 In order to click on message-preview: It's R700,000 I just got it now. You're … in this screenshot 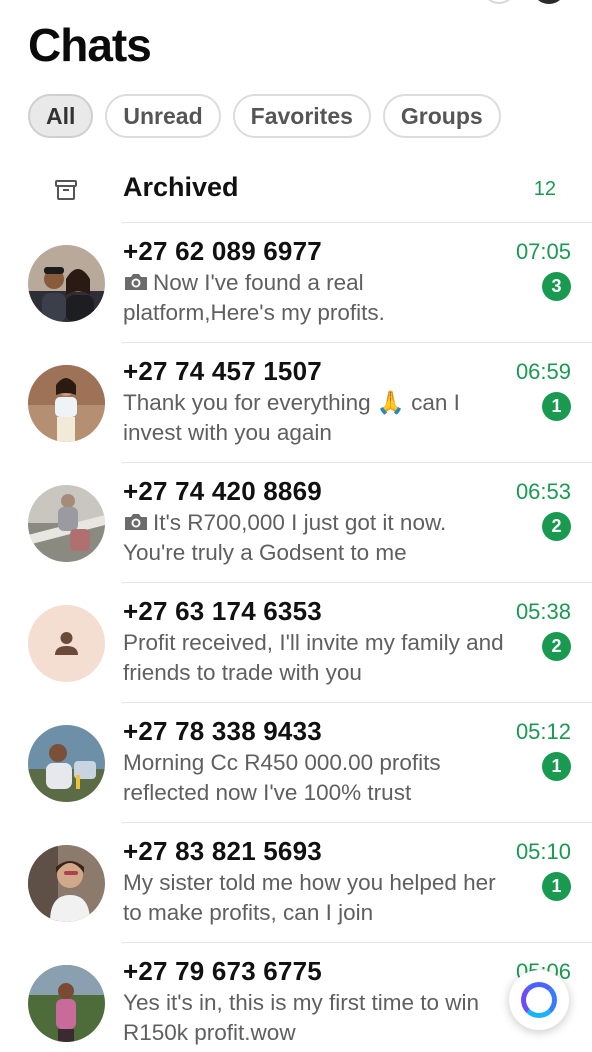, I will do `click(315, 538)`.